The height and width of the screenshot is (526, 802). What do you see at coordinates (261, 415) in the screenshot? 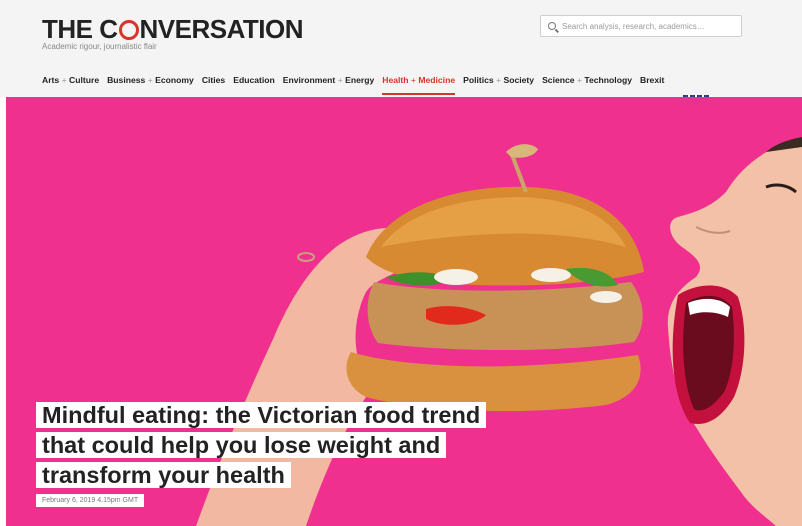
I see `headline-line-1: Mindful eating: the Victorian food trend` at bounding box center [261, 415].